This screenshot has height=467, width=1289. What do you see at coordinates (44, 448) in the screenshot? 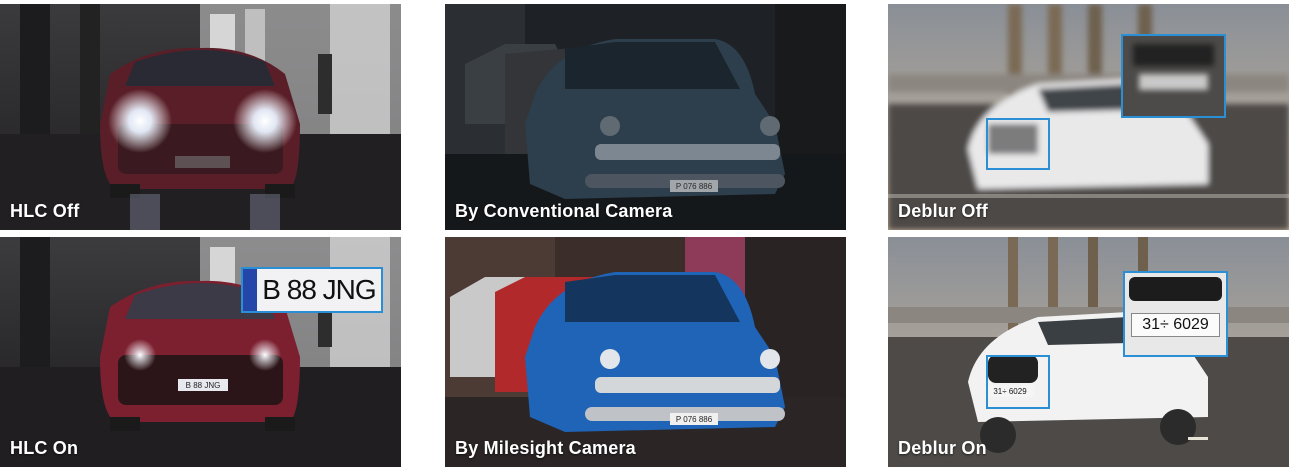
I see `hlc-on-caption: HLC On` at bounding box center [44, 448].